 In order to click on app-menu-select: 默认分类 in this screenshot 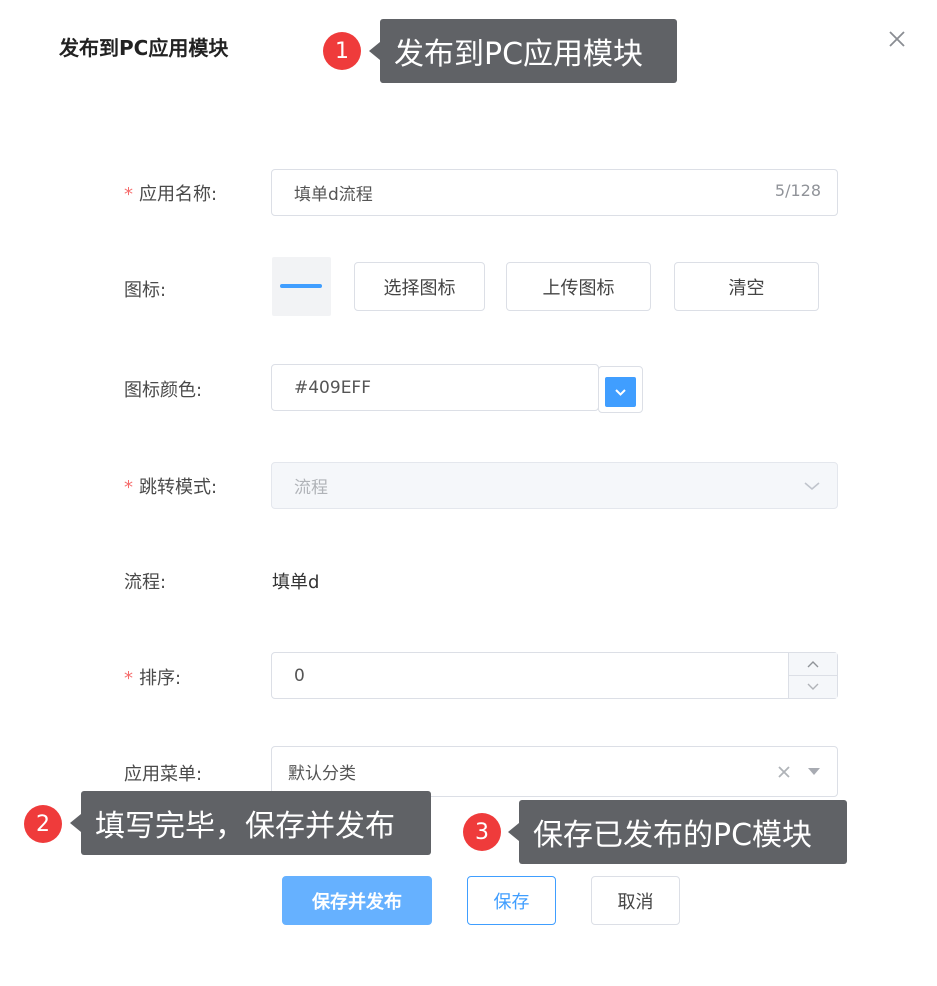, I will do `click(554, 771)`.